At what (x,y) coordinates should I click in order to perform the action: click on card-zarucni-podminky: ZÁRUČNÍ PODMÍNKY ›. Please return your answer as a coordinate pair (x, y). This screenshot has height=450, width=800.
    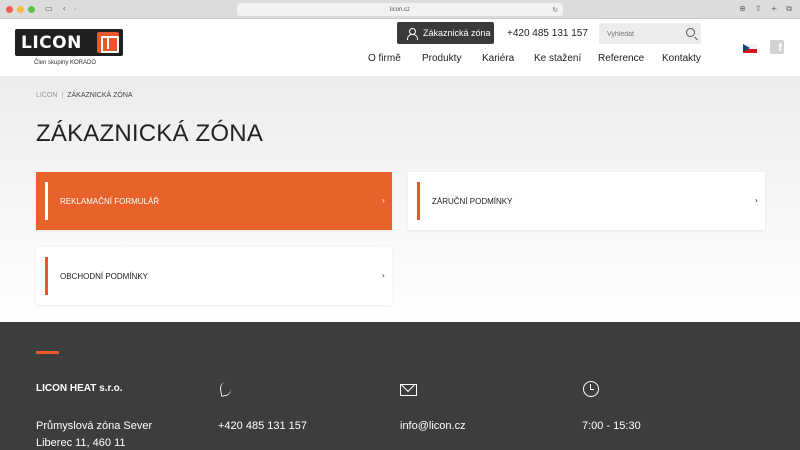
    Looking at the image, I should click on (586, 201).